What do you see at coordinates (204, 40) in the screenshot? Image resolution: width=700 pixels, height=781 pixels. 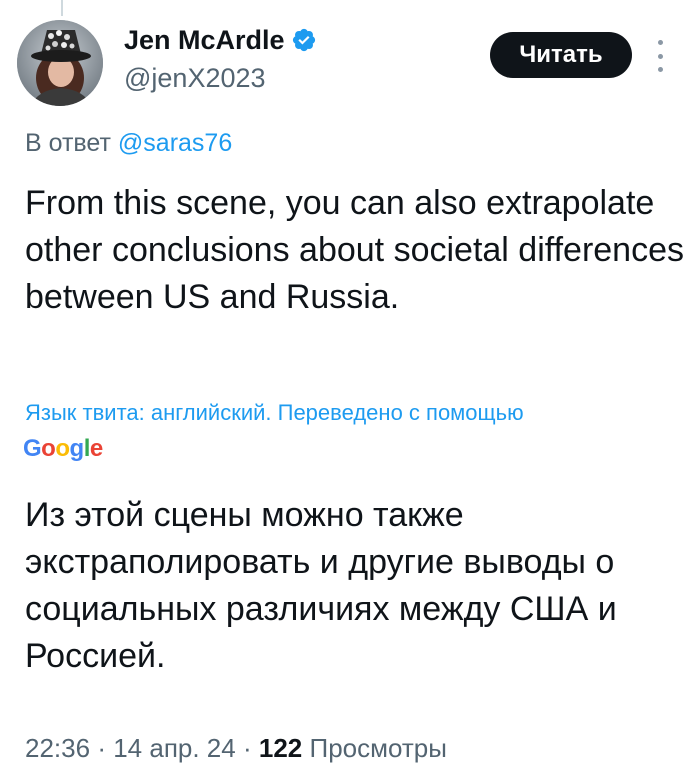 I see `author-display-name: Jen McArdle` at bounding box center [204, 40].